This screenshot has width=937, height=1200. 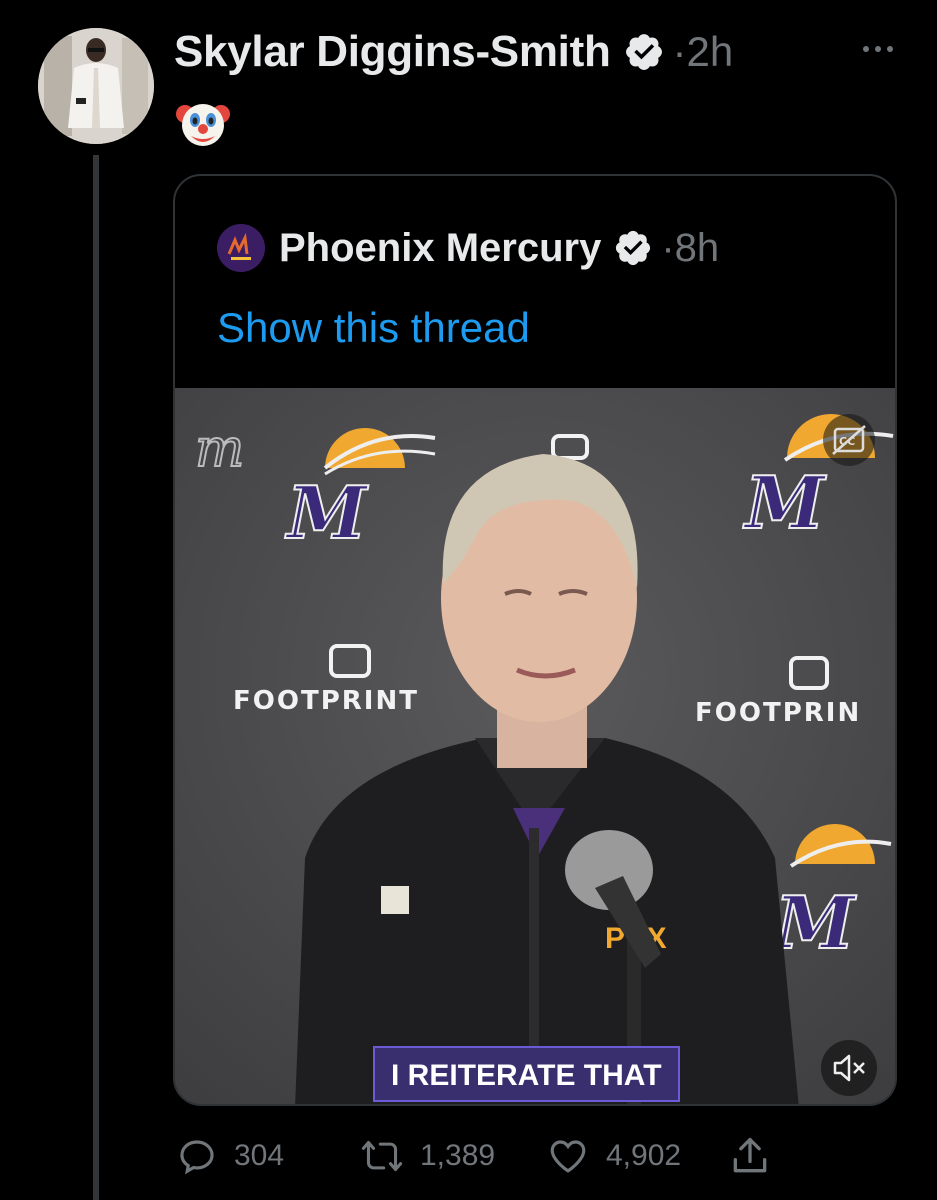 I want to click on quoted-avatar, so click(x=241, y=248).